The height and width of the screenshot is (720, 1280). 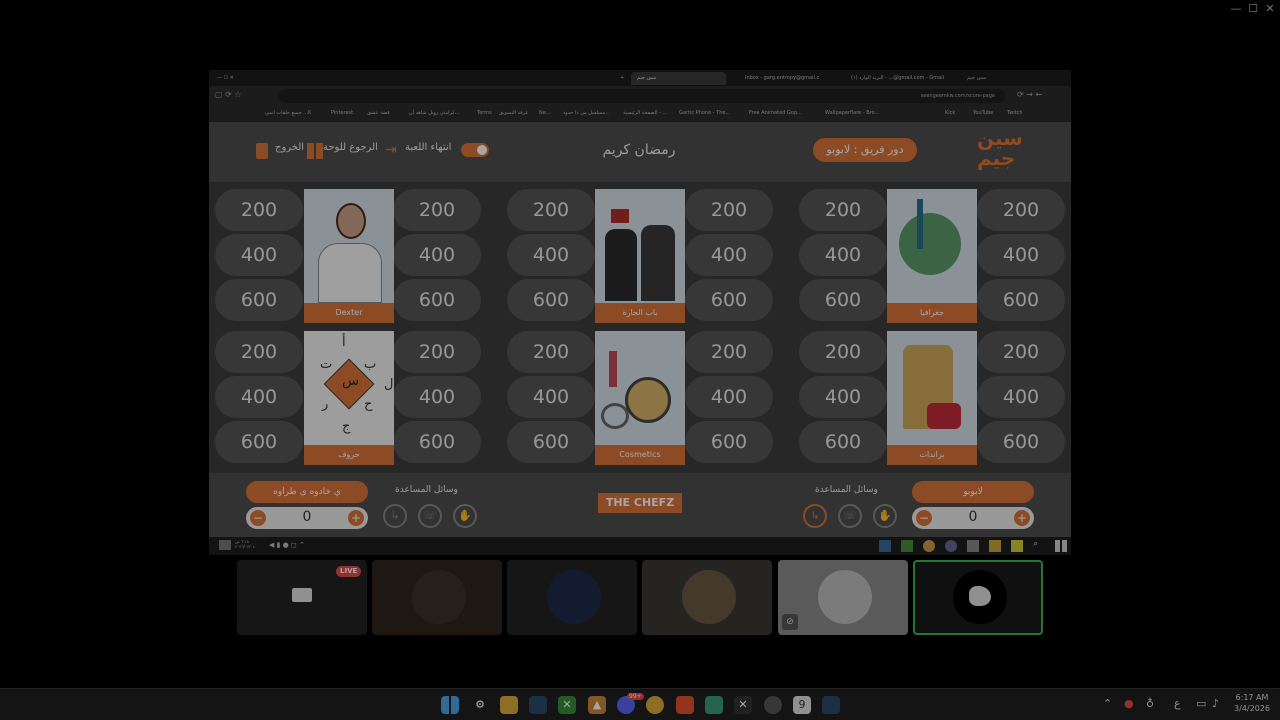 I want to click on tab-seengeem: سين جيم, so click(x=678, y=78).